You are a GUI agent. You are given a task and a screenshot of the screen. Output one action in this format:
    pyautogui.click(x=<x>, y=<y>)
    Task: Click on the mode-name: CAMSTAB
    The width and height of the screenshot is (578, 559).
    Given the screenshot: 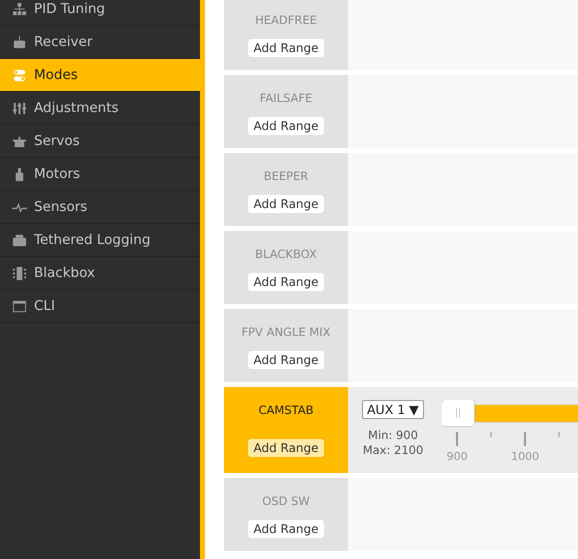 What is the action you would take?
    pyautogui.click(x=286, y=410)
    